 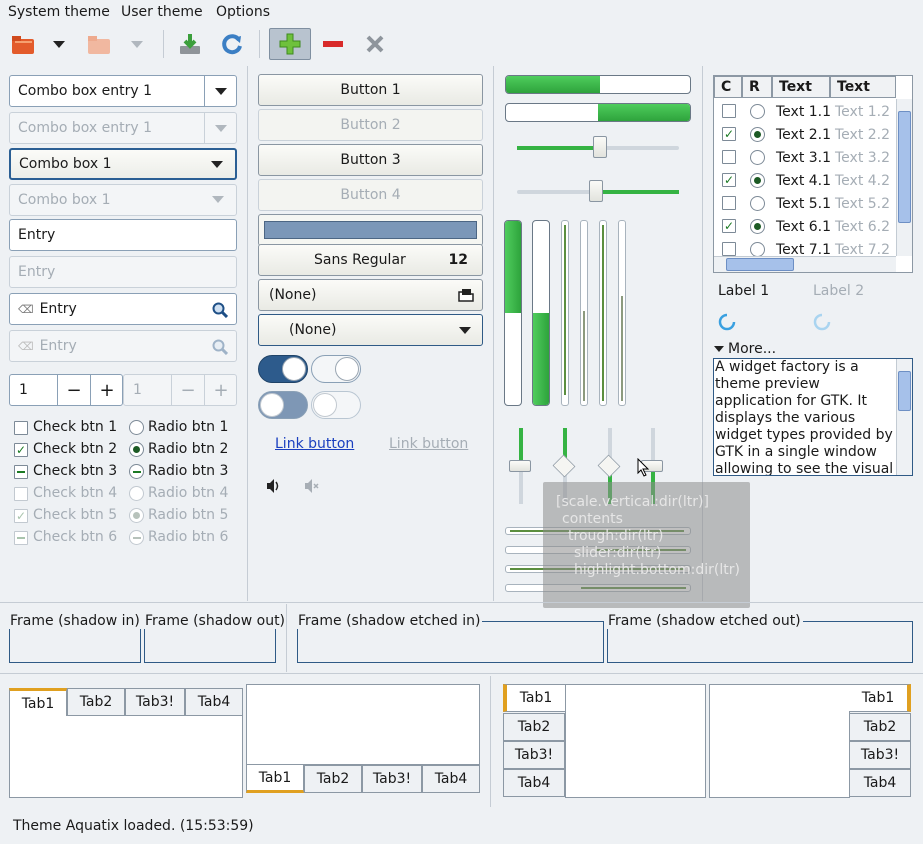 I want to click on switch-off, so click(x=336, y=369).